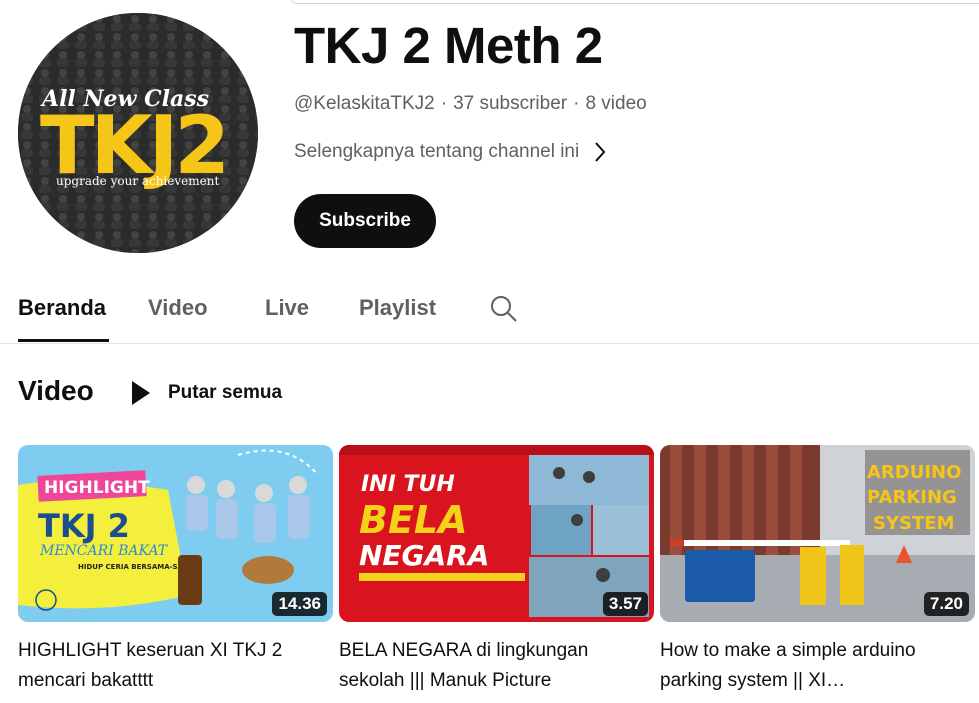  What do you see at coordinates (600, 152) in the screenshot?
I see `chevron-right-icon` at bounding box center [600, 152].